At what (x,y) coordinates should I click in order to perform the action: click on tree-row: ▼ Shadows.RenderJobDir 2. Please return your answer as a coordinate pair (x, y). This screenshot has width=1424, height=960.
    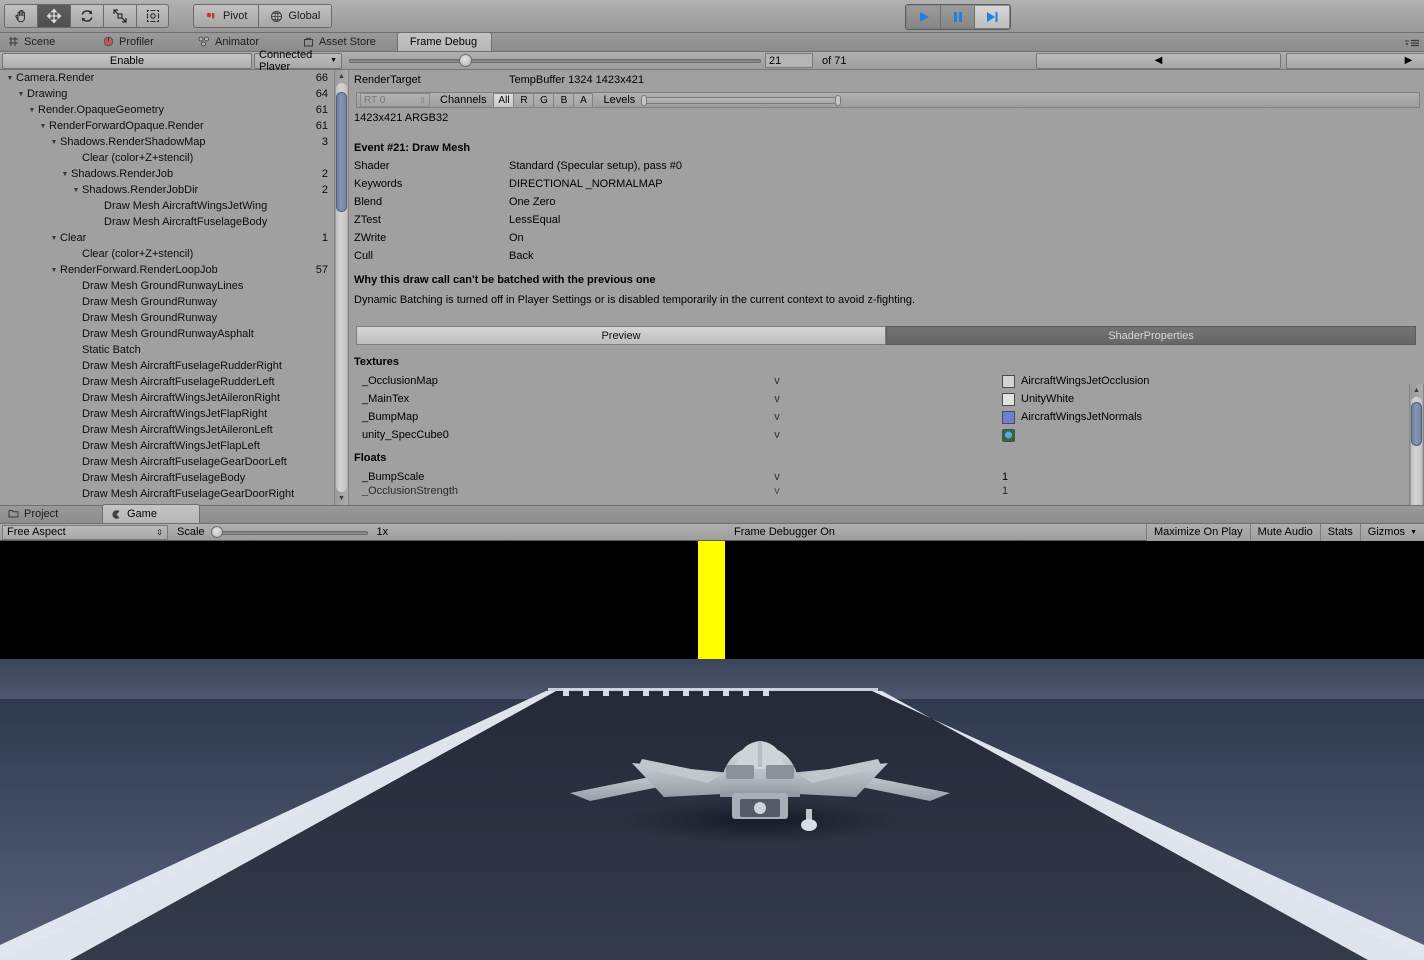
    Looking at the image, I should click on (167, 190).